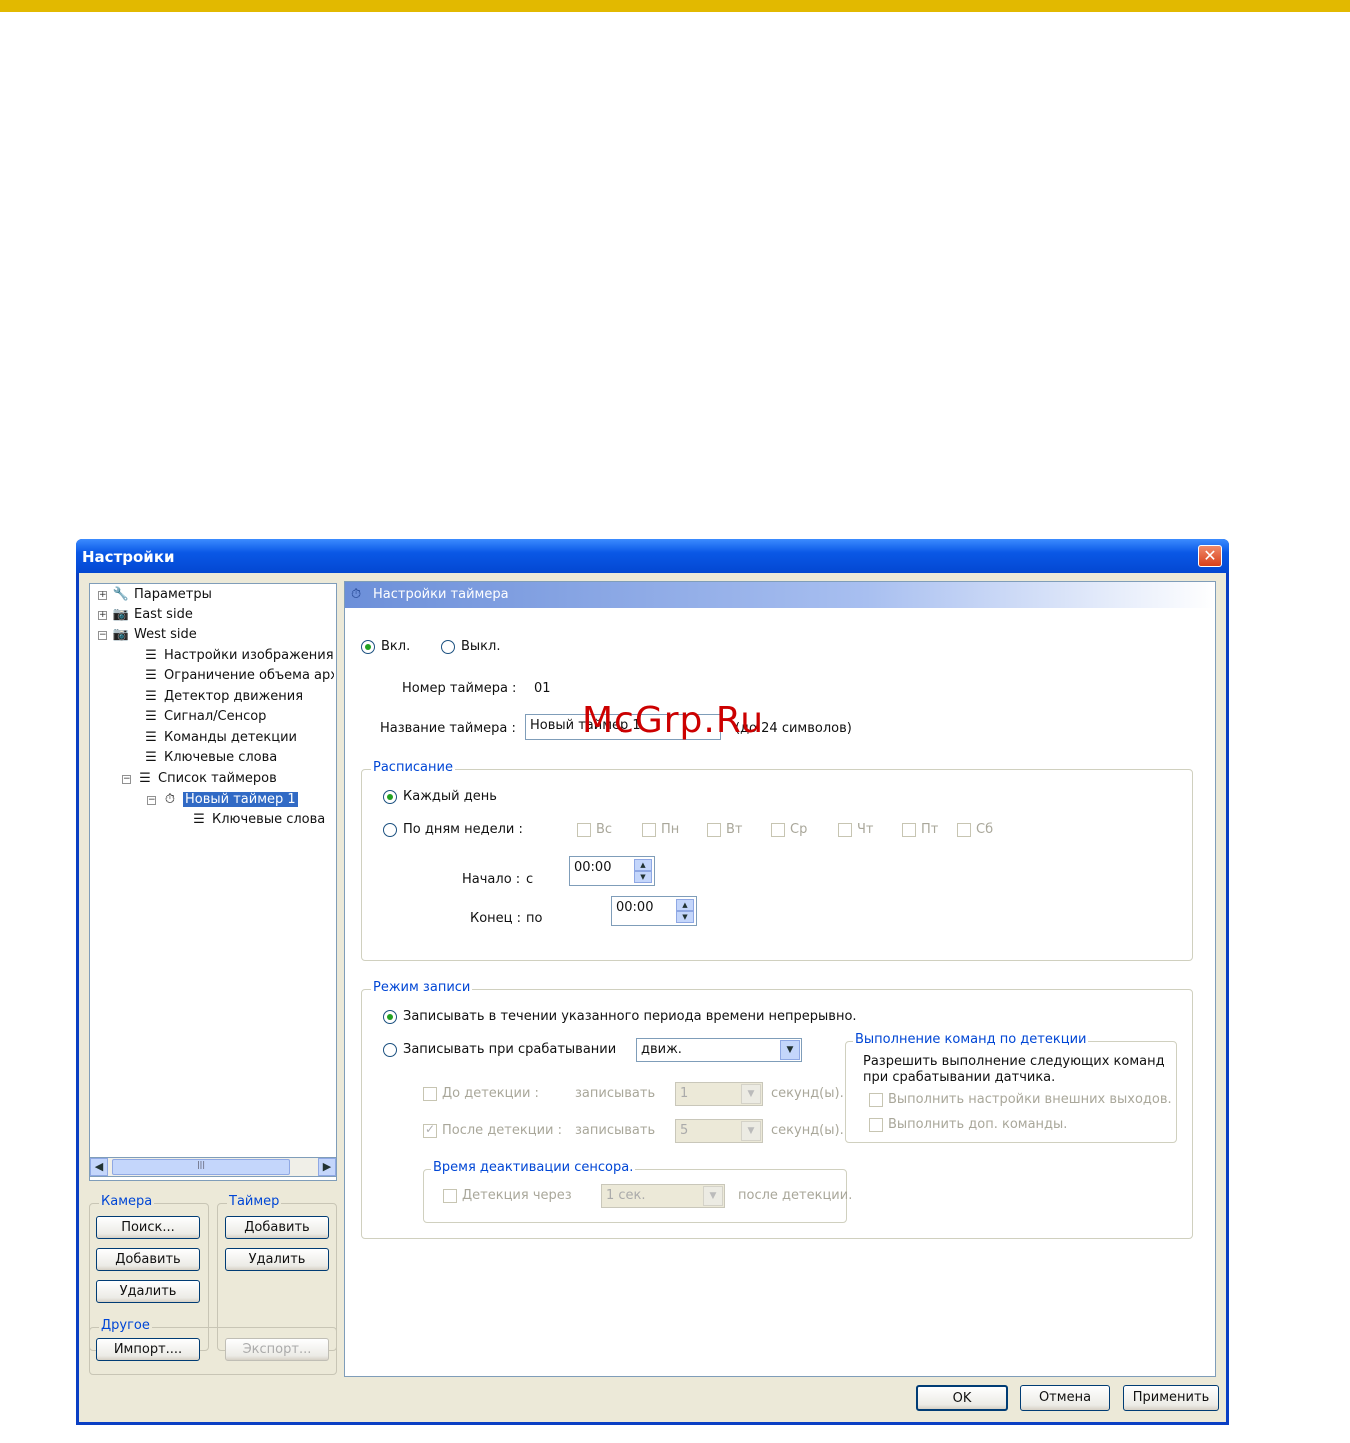 The height and width of the screenshot is (1443, 1350). What do you see at coordinates (719, 1050) in the screenshot?
I see `trigger-select: движ. ▼` at bounding box center [719, 1050].